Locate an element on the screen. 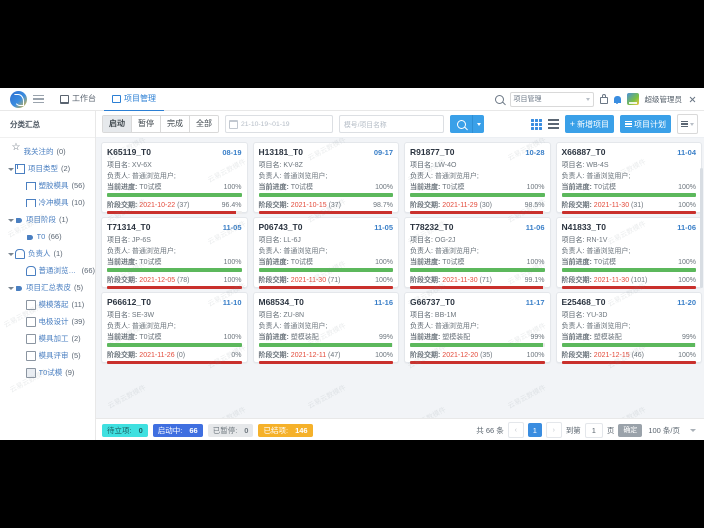 The image size is (704, 528). keyword-search-input: 模号/项目名称 is located at coordinates (391, 124).